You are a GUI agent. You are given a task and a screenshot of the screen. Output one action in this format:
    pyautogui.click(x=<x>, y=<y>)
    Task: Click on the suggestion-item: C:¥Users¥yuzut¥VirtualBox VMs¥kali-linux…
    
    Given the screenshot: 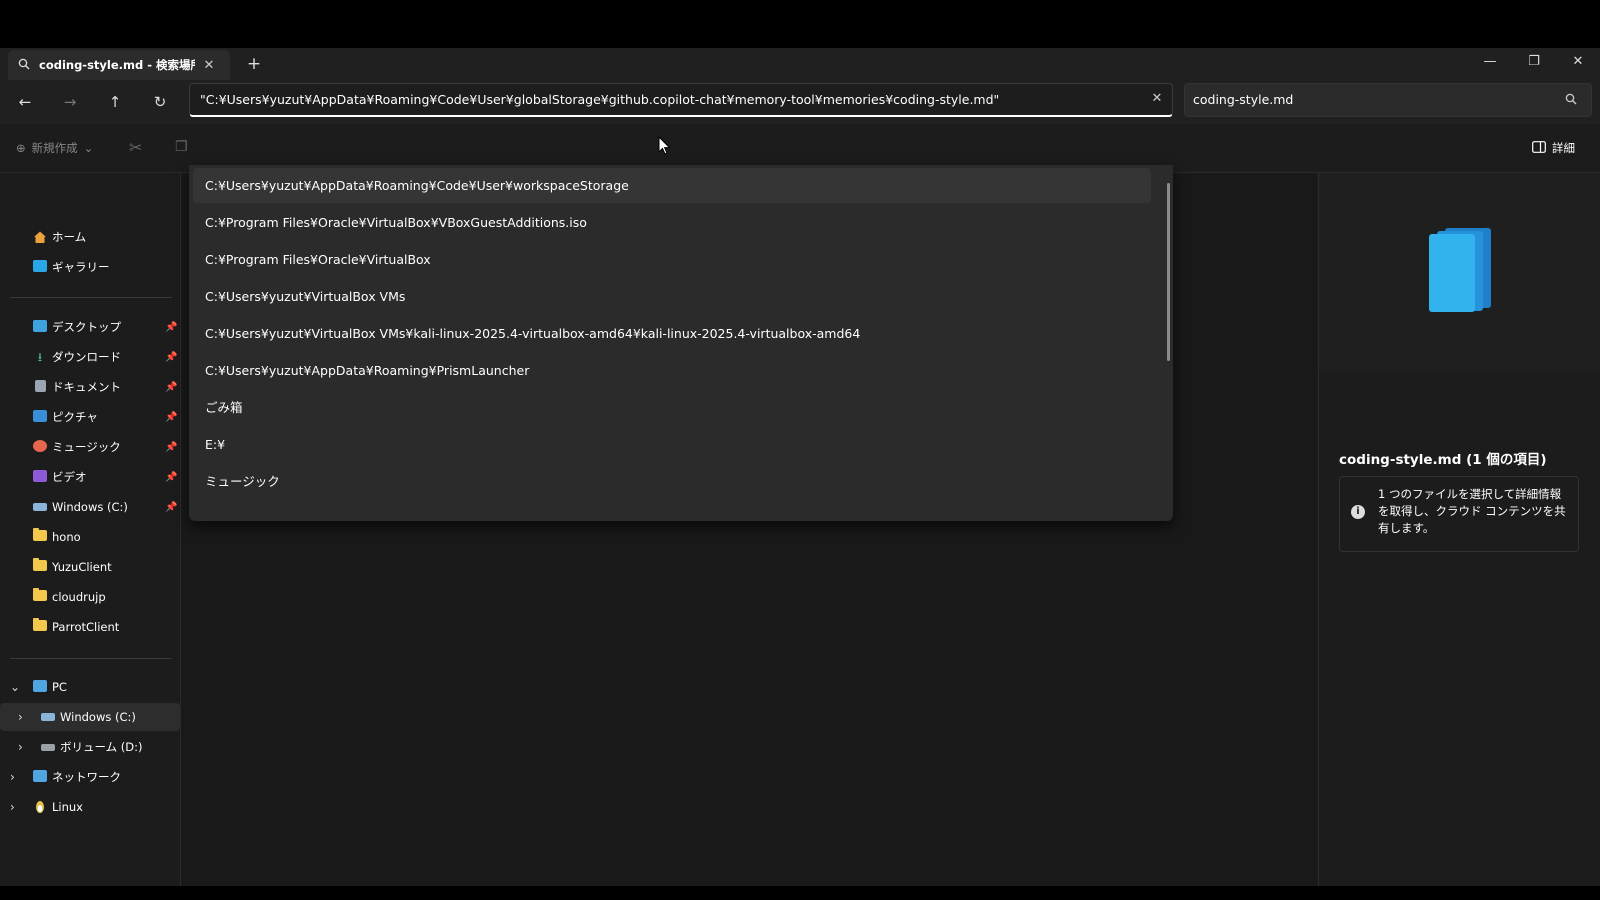 What is the action you would take?
    pyautogui.click(x=672, y=333)
    